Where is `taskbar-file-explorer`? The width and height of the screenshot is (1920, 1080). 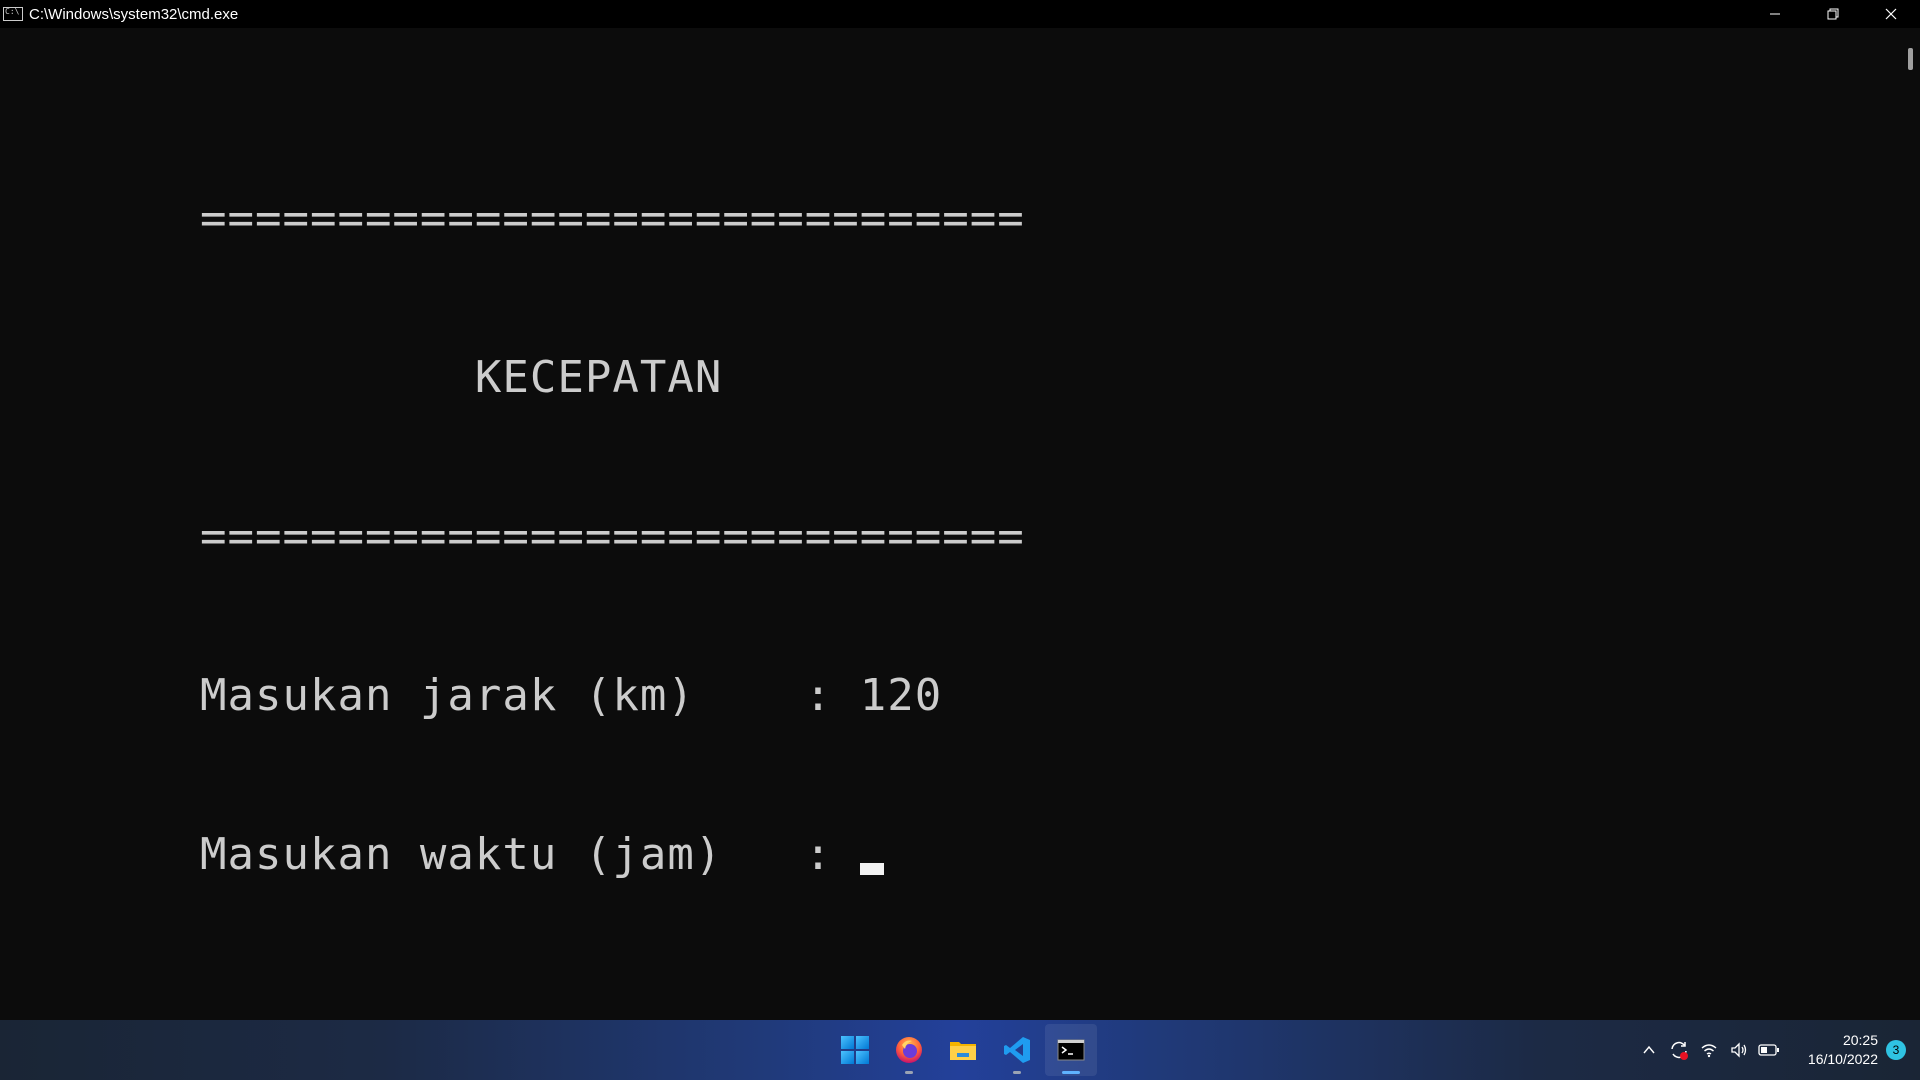
taskbar-file-explorer is located at coordinates (963, 1050).